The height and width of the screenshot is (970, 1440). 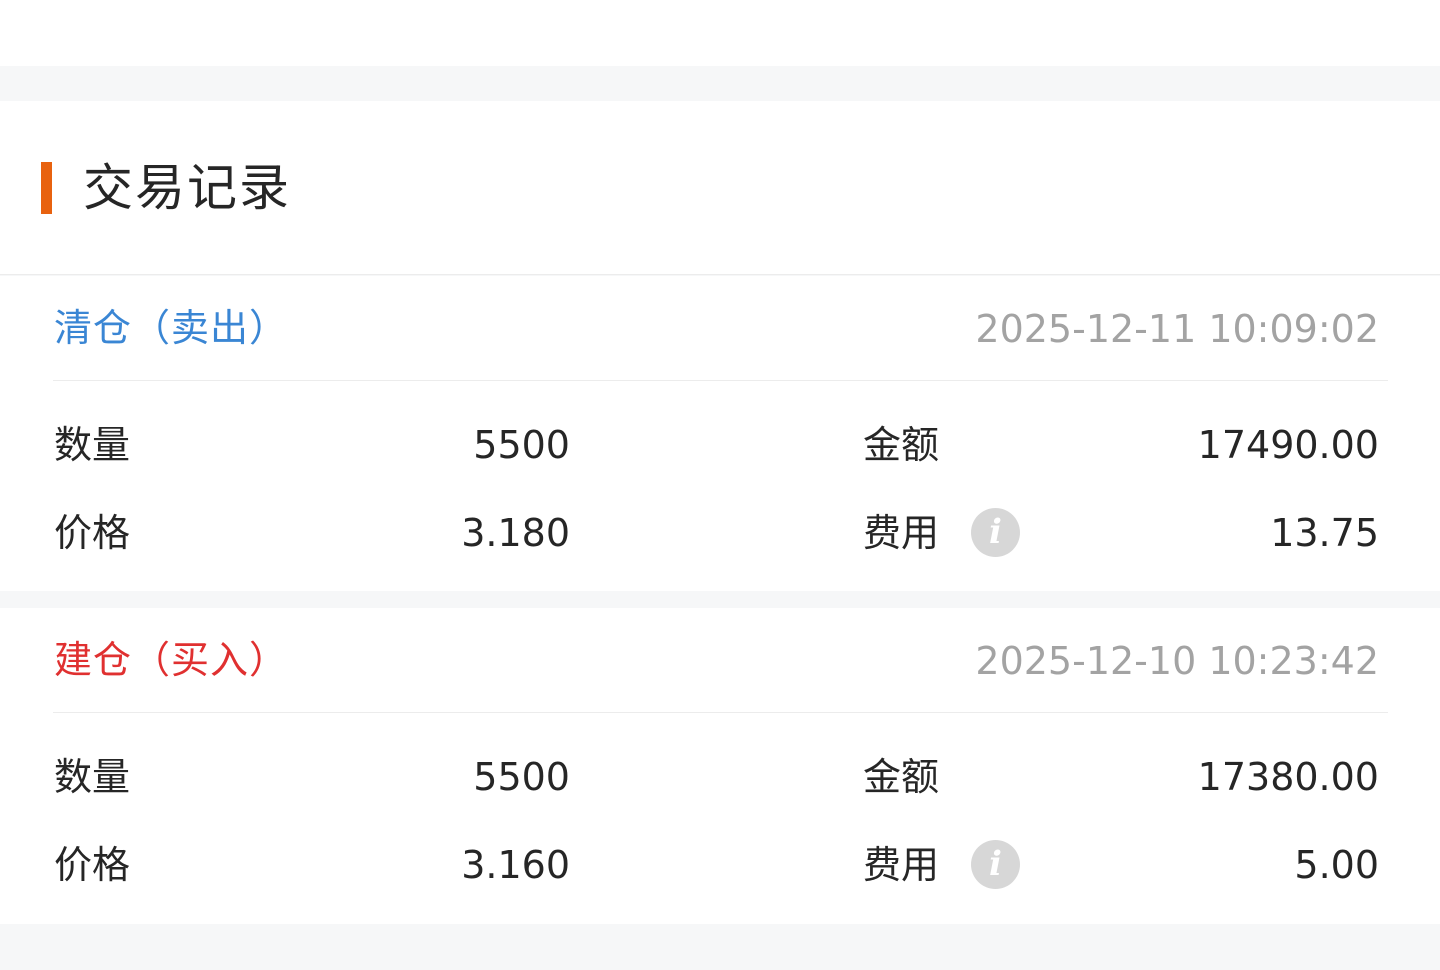 What do you see at coordinates (1177, 661) in the screenshot?
I see `trade-time: 2025-12-10 10:23:42` at bounding box center [1177, 661].